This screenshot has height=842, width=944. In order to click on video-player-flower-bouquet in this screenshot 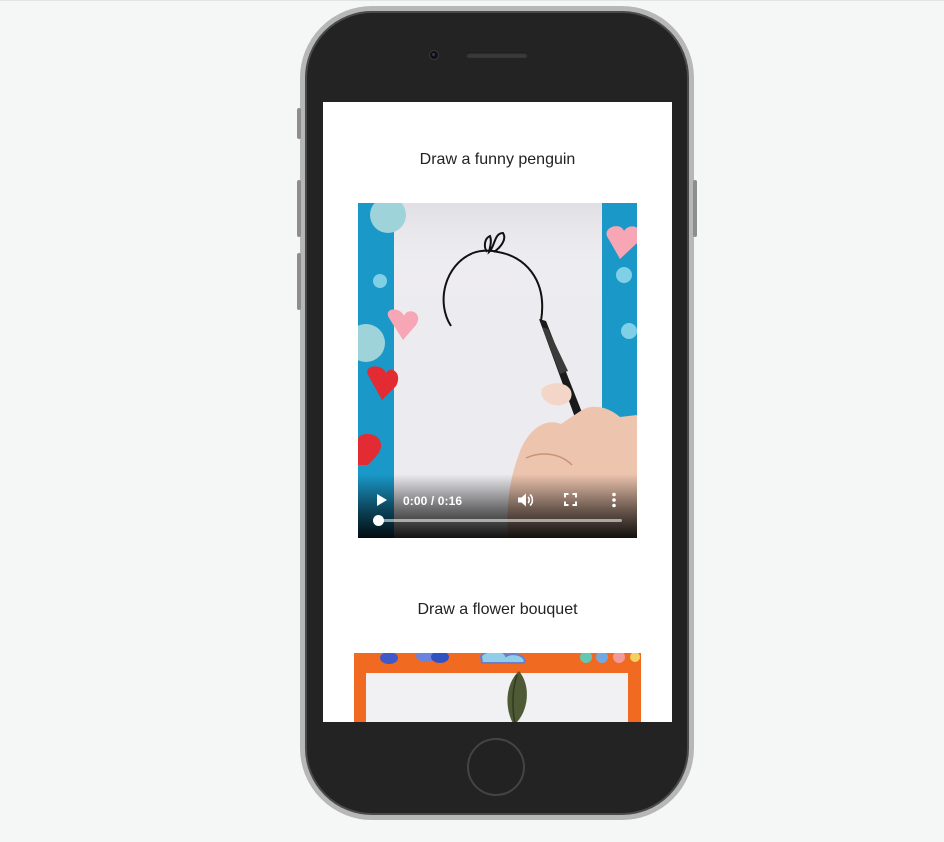, I will do `click(497, 687)`.